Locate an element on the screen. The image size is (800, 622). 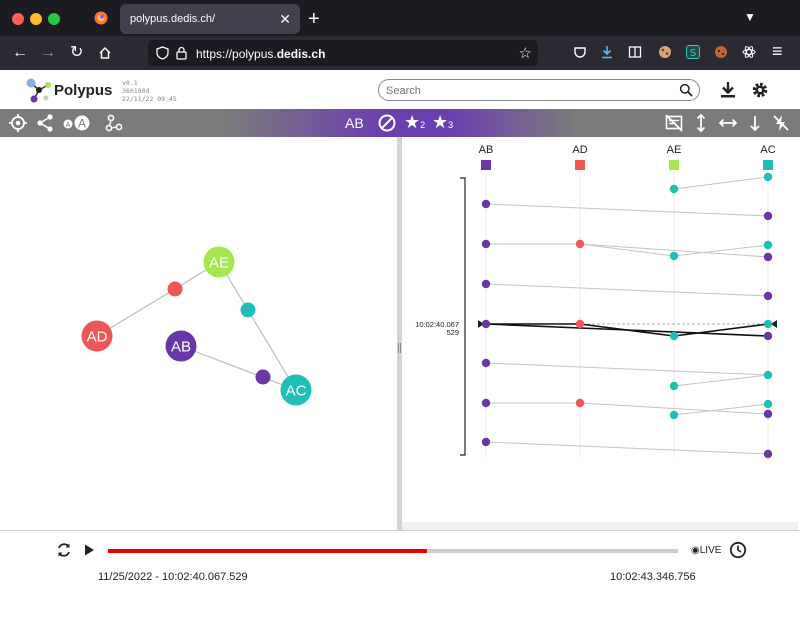
block-icon is located at coordinates (387, 123).